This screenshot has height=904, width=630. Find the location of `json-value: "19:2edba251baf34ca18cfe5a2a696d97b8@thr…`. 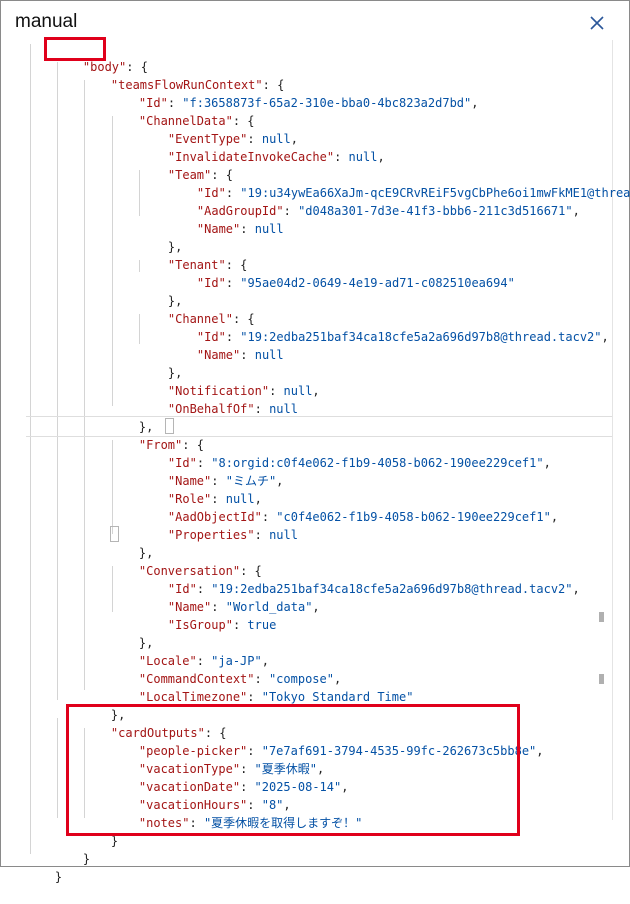

json-value: "19:2edba251baf34ca18cfe5a2a696d97b8@thr… is located at coordinates (421, 337).